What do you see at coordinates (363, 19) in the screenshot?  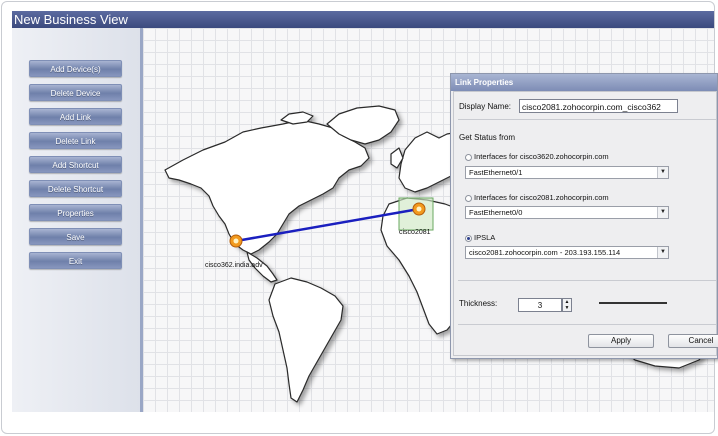 I see `window-title: New Business View` at bounding box center [363, 19].